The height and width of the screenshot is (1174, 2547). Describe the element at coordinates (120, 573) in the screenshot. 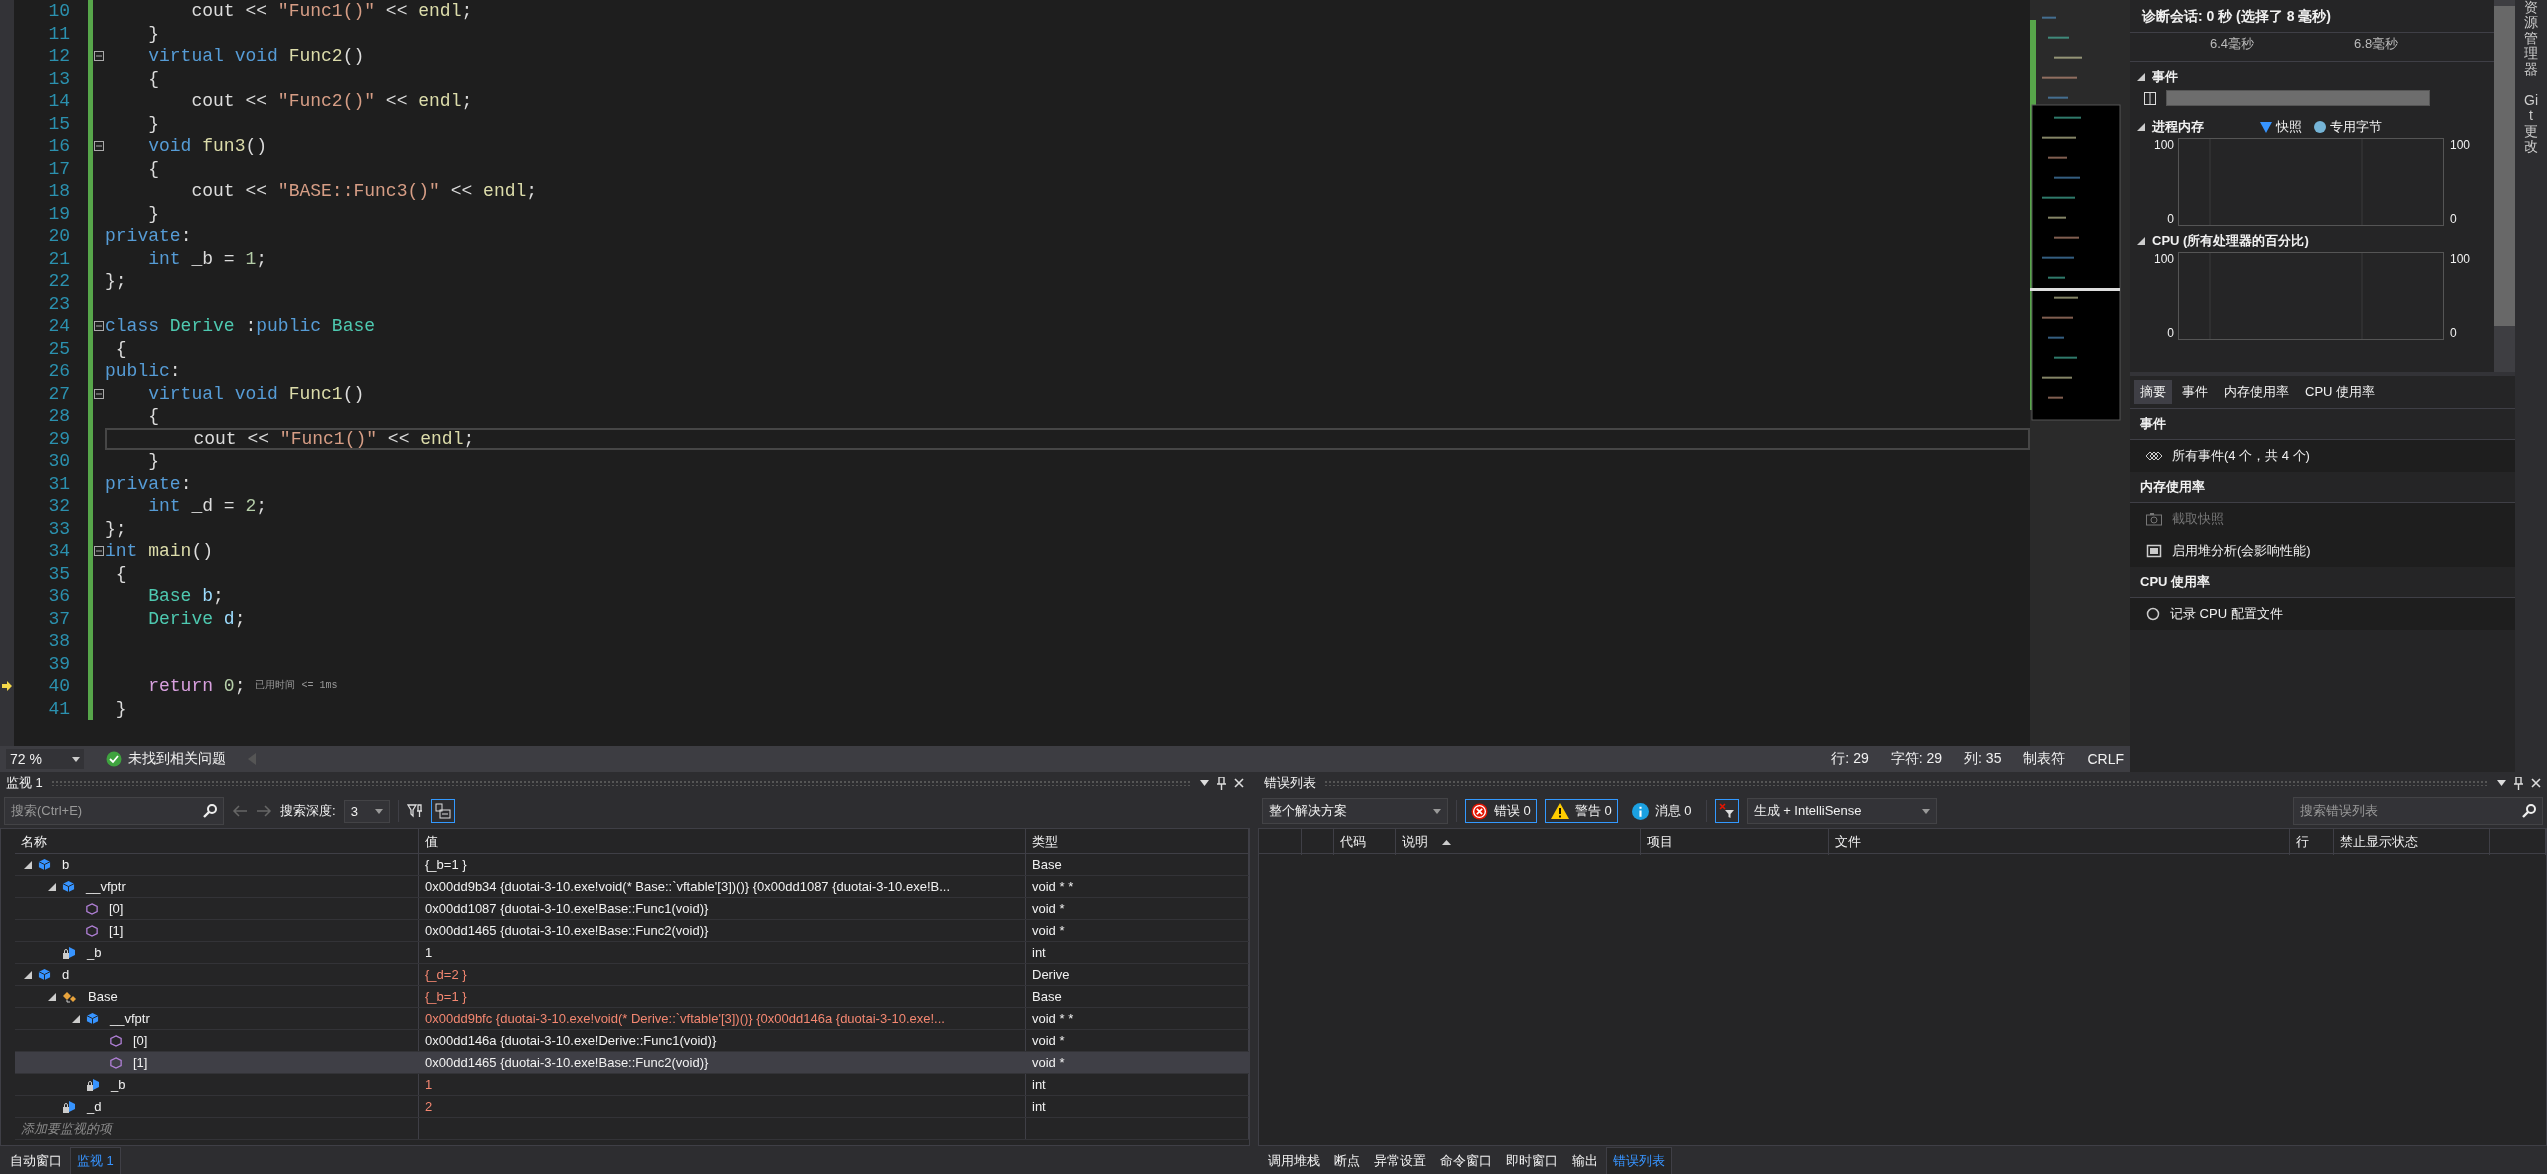

I see `code-line: {` at that location.